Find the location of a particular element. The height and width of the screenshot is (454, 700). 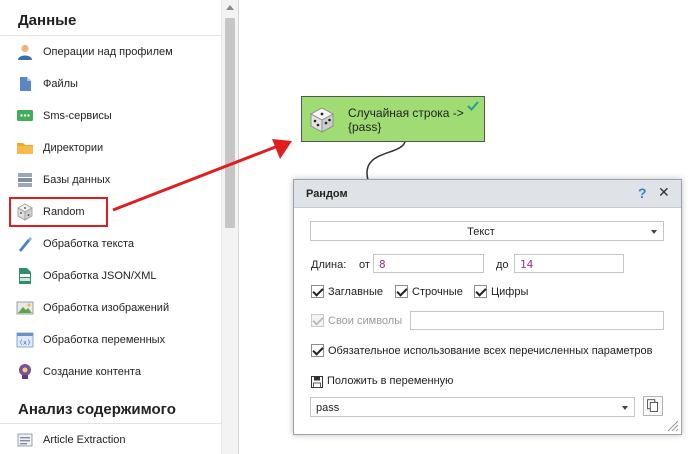

action-node-random-string: Случайная строка -> {pass} is located at coordinates (393, 119).